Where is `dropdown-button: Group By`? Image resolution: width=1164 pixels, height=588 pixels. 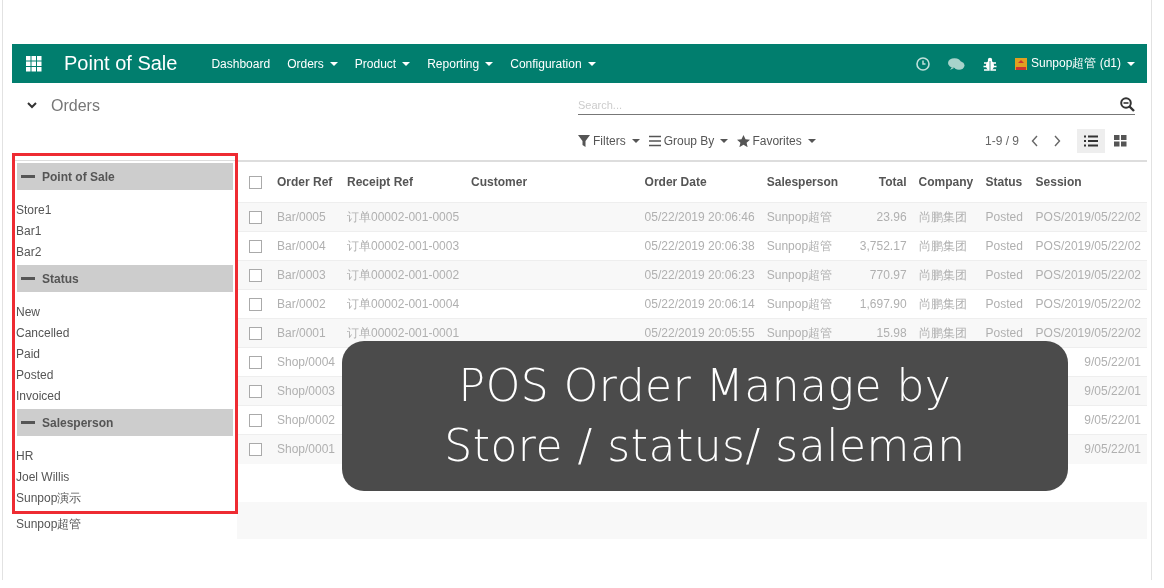
dropdown-button: Group By is located at coordinates (688, 141).